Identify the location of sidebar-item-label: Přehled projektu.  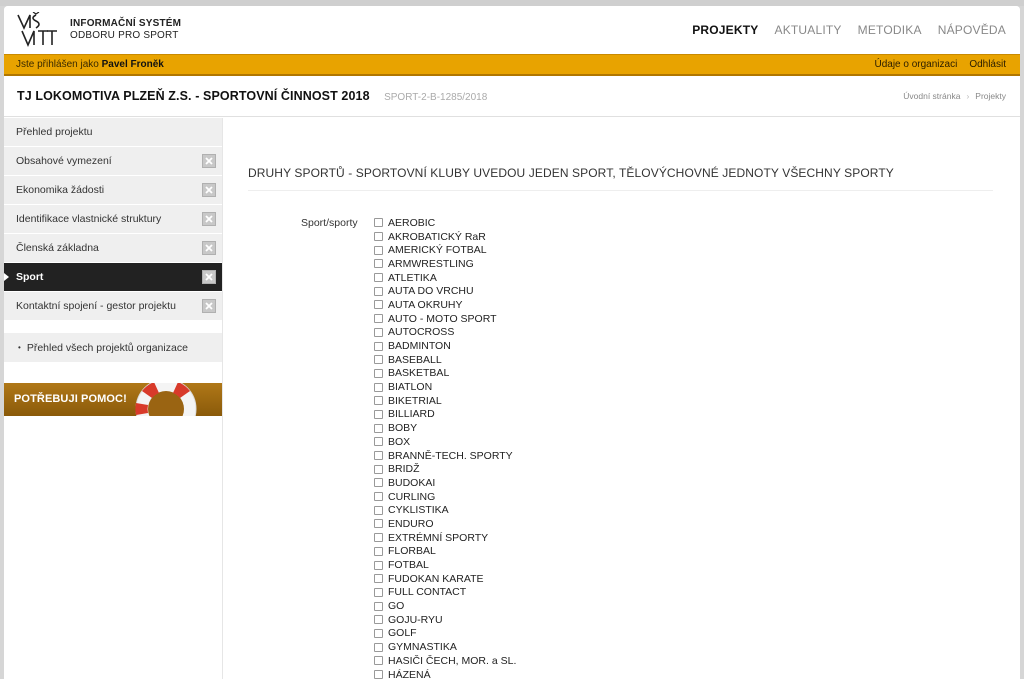
(54, 132).